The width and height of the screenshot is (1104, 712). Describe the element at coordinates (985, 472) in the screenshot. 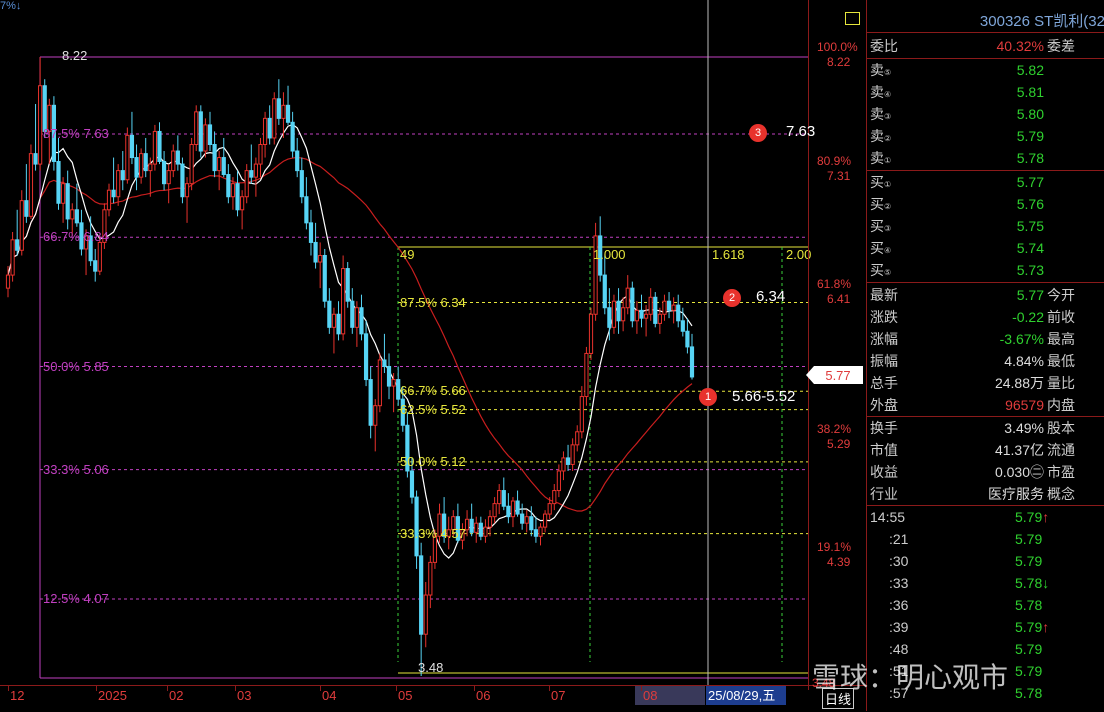

I see `stat-row: 收益 0.030㊁ 市盈` at that location.